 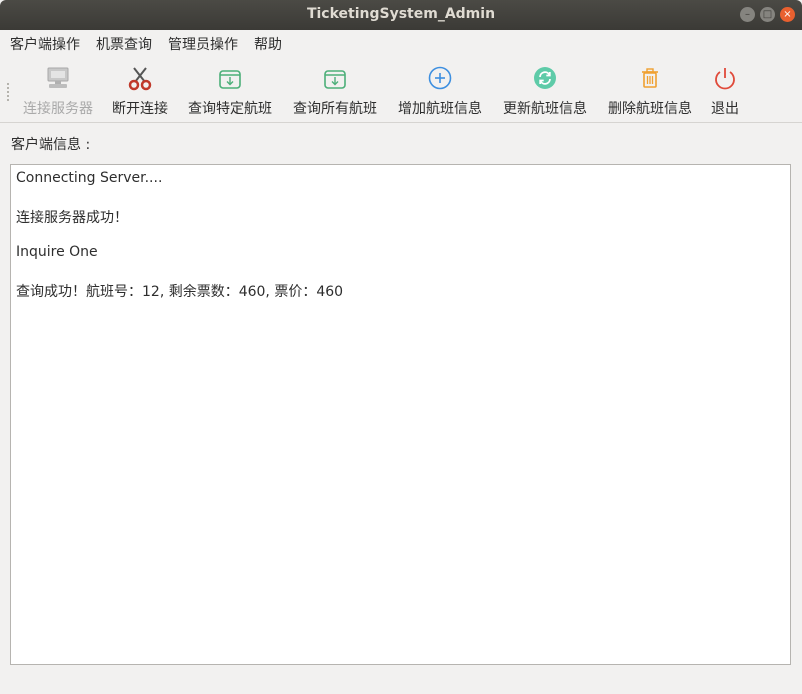 What do you see at coordinates (335, 109) in the screenshot?
I see `query-all-flights-label: 查询所有航班` at bounding box center [335, 109].